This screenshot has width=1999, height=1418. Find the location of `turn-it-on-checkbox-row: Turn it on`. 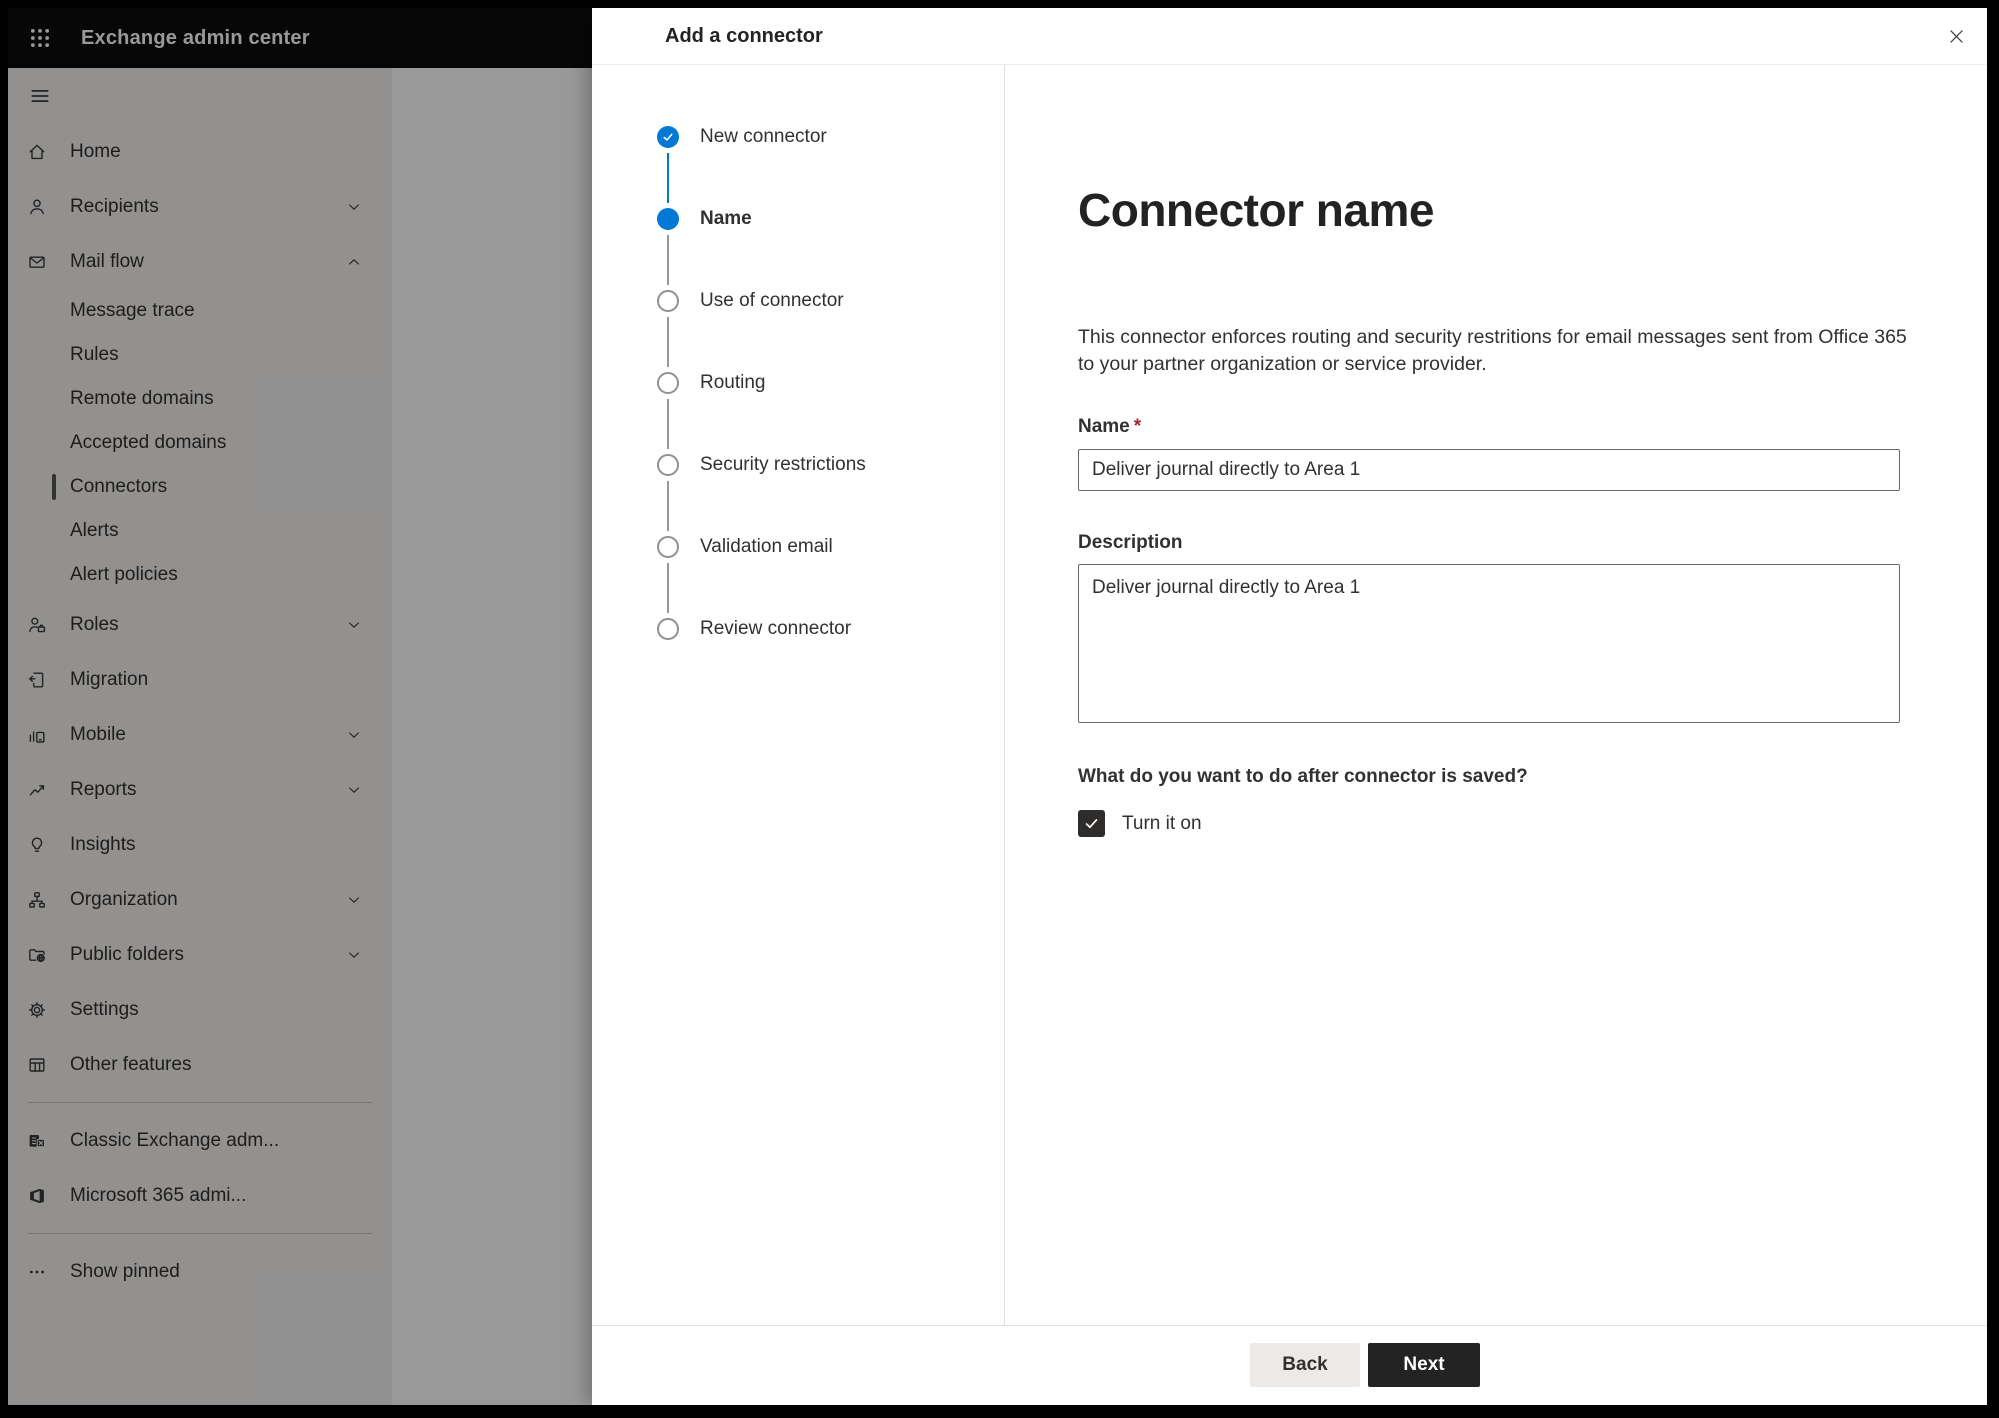

turn-it-on-checkbox-row: Turn it on is located at coordinates (1140, 823).